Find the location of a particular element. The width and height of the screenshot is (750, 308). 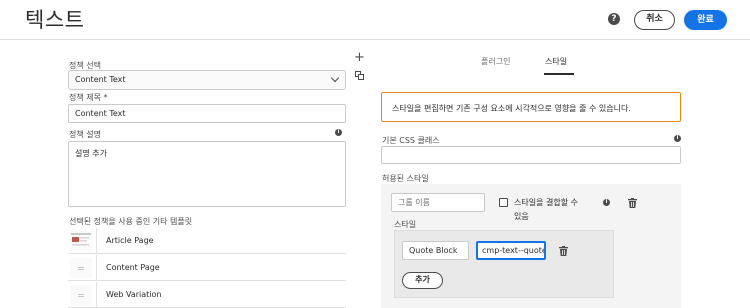

combine-styles-checkbox is located at coordinates (503, 202).